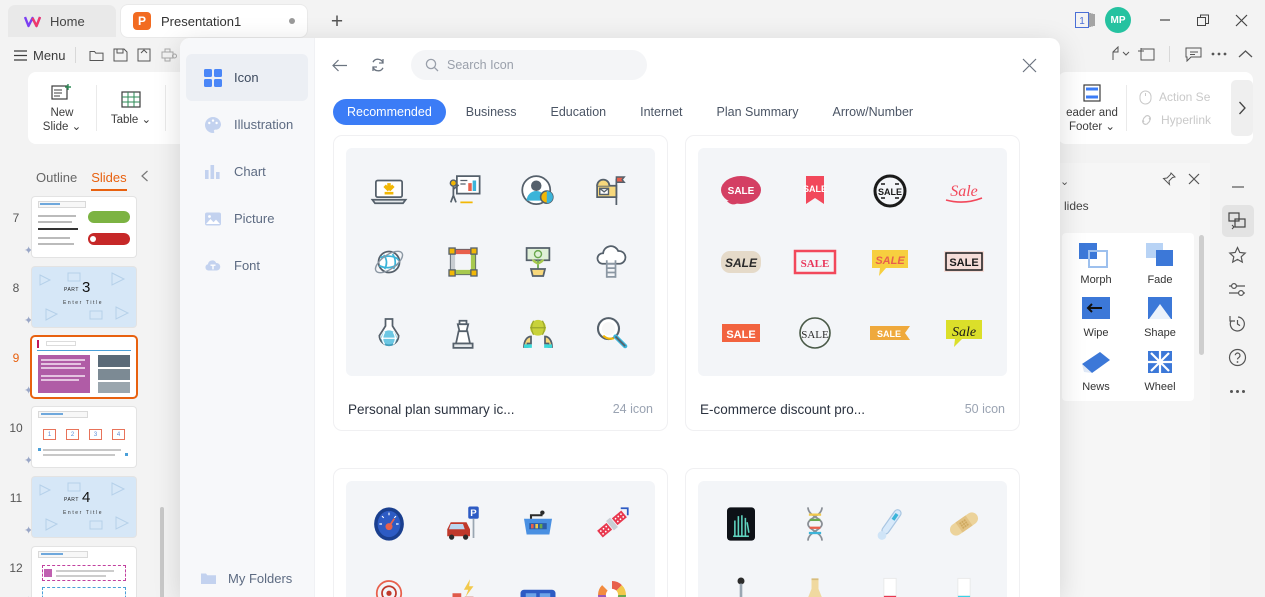  I want to click on thumbnail-number: 11, so click(16, 498).